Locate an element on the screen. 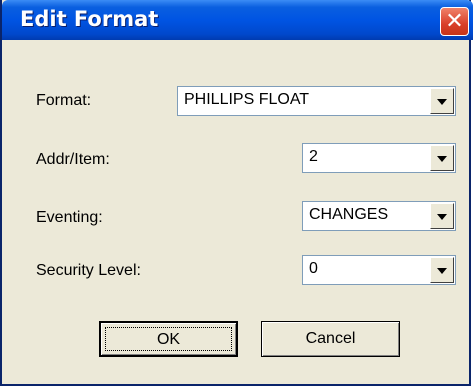 This screenshot has width=475, height=389. addr-item-value: 2 is located at coordinates (313, 156).